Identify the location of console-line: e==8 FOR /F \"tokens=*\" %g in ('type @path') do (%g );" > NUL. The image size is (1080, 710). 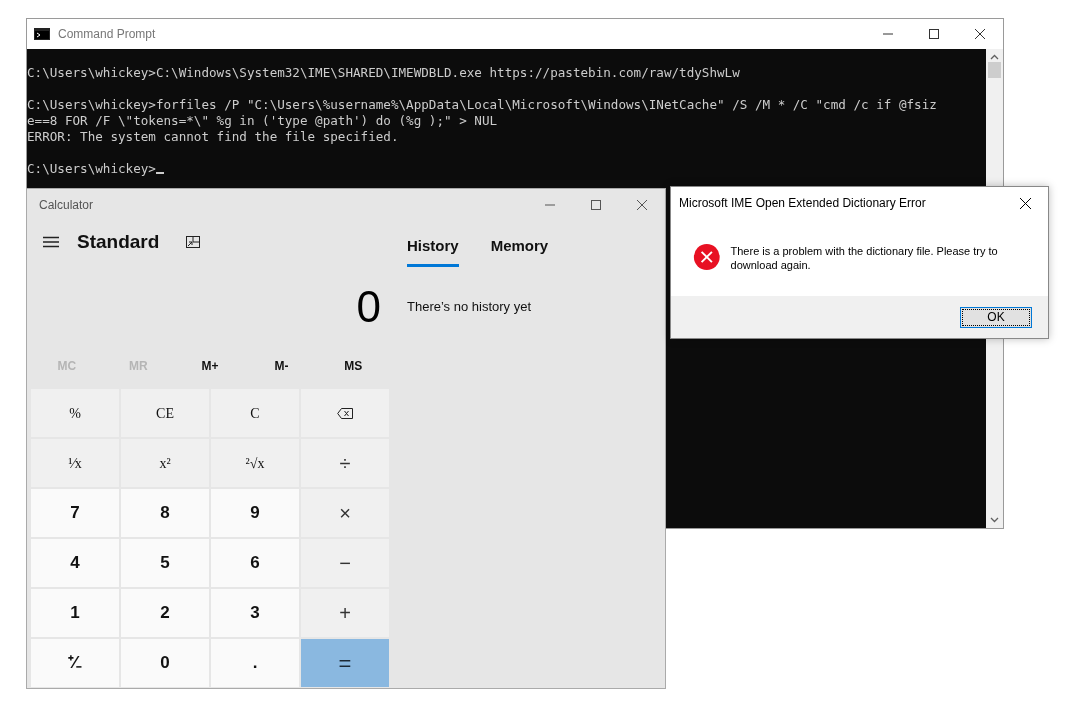
(262, 121).